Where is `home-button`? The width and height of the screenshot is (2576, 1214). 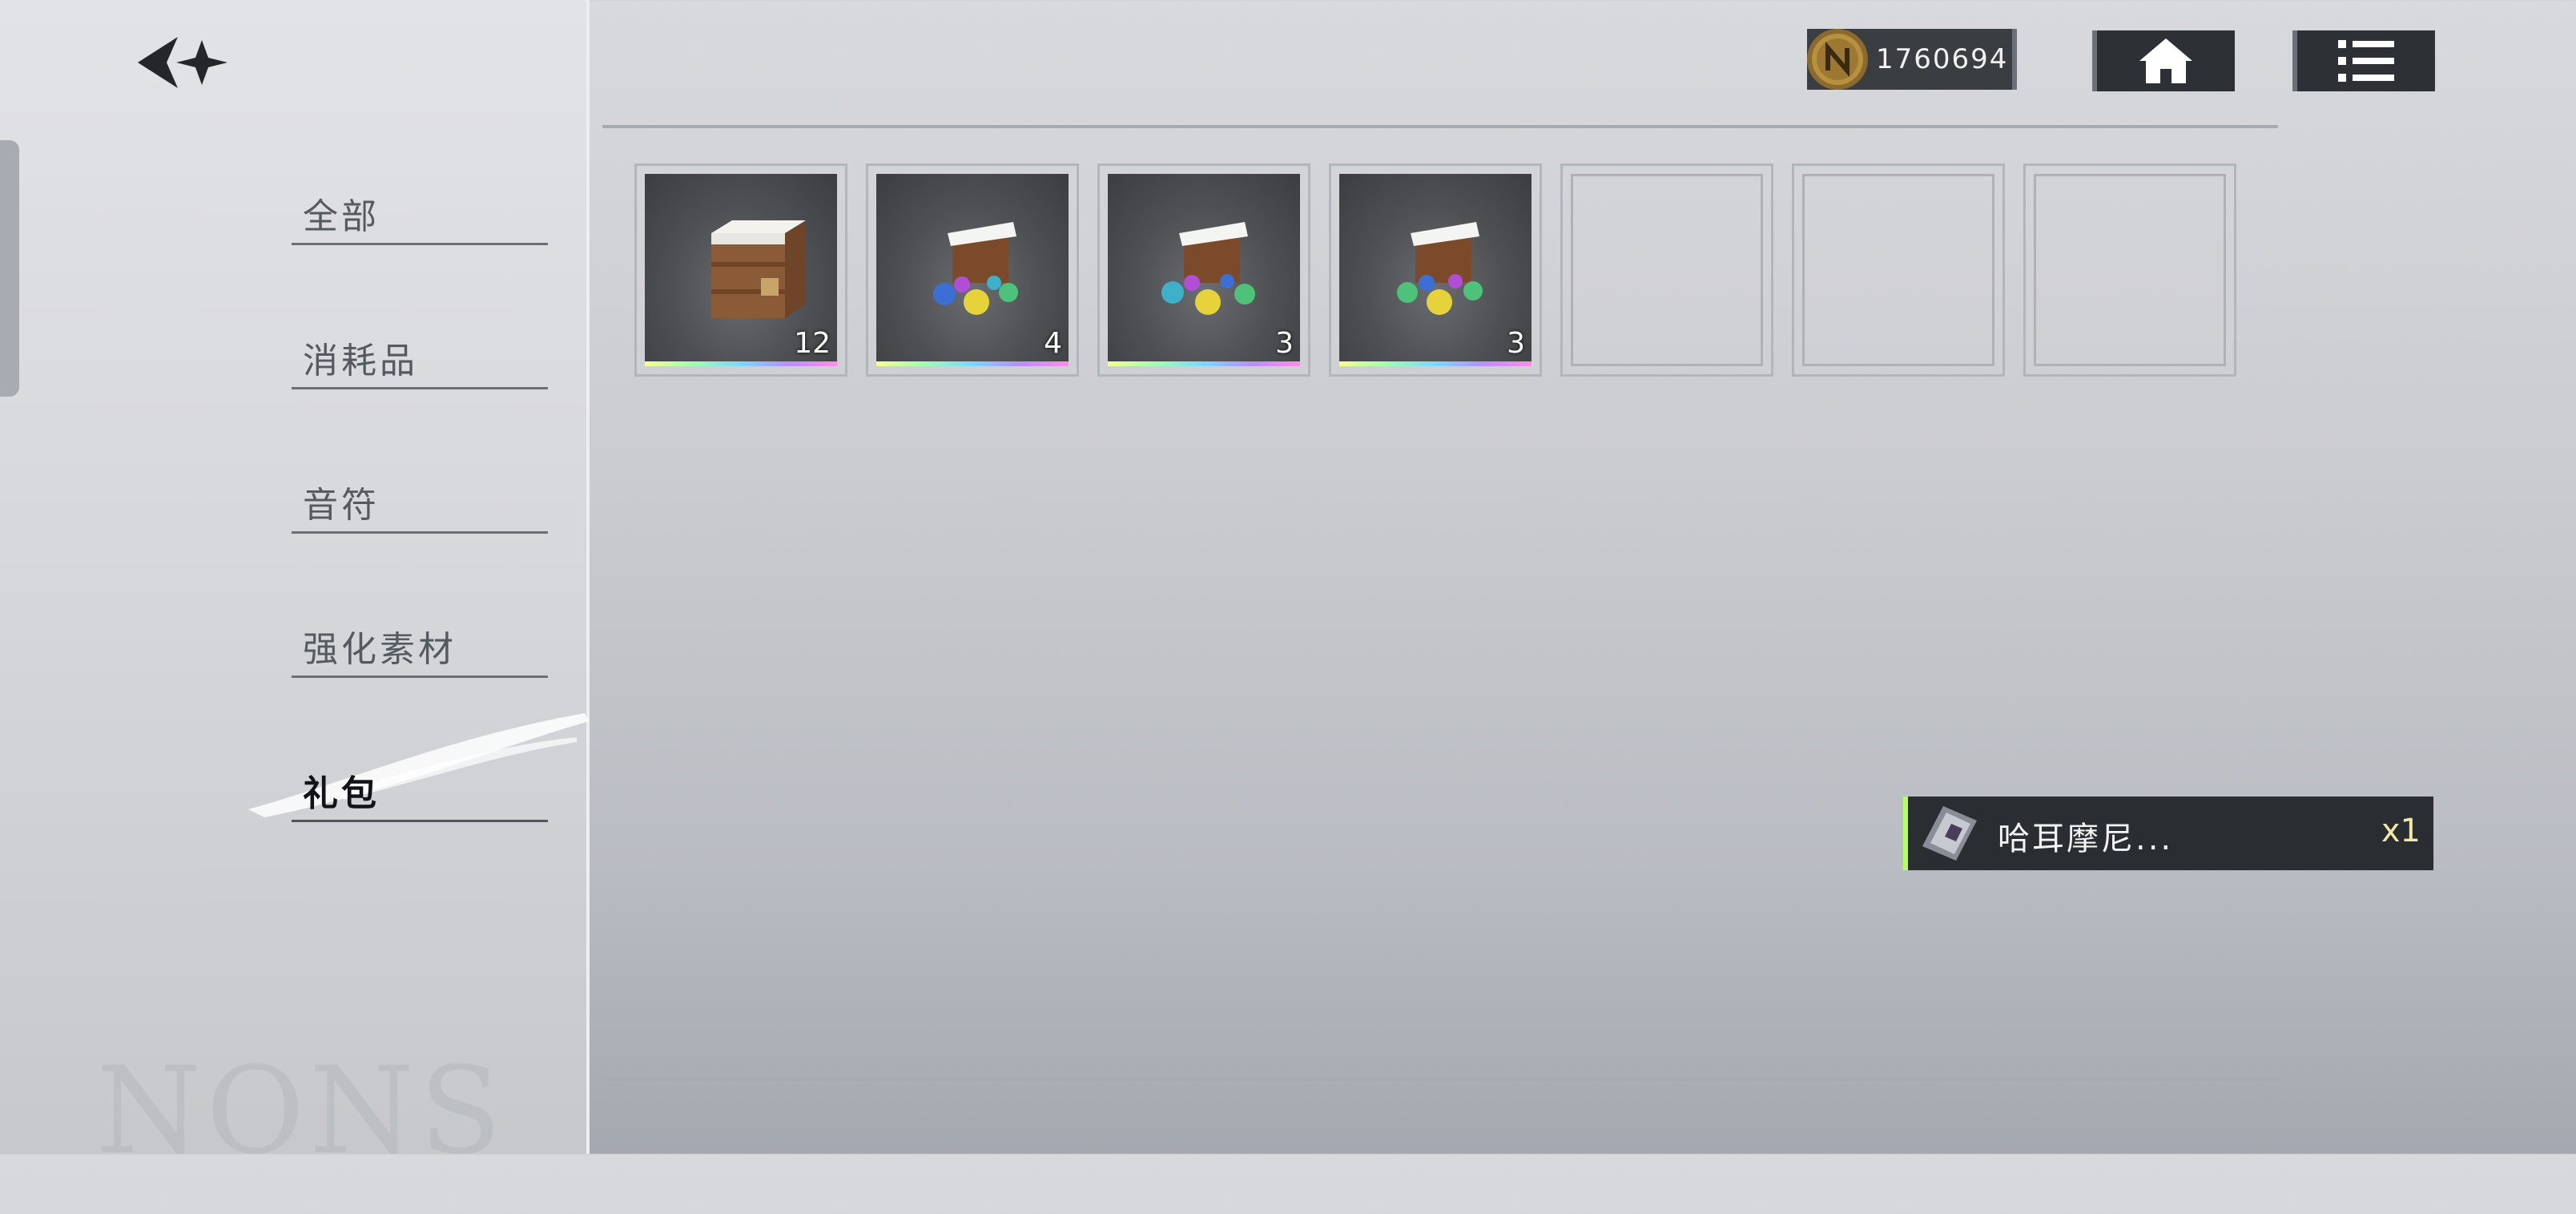 home-button is located at coordinates (2163, 61).